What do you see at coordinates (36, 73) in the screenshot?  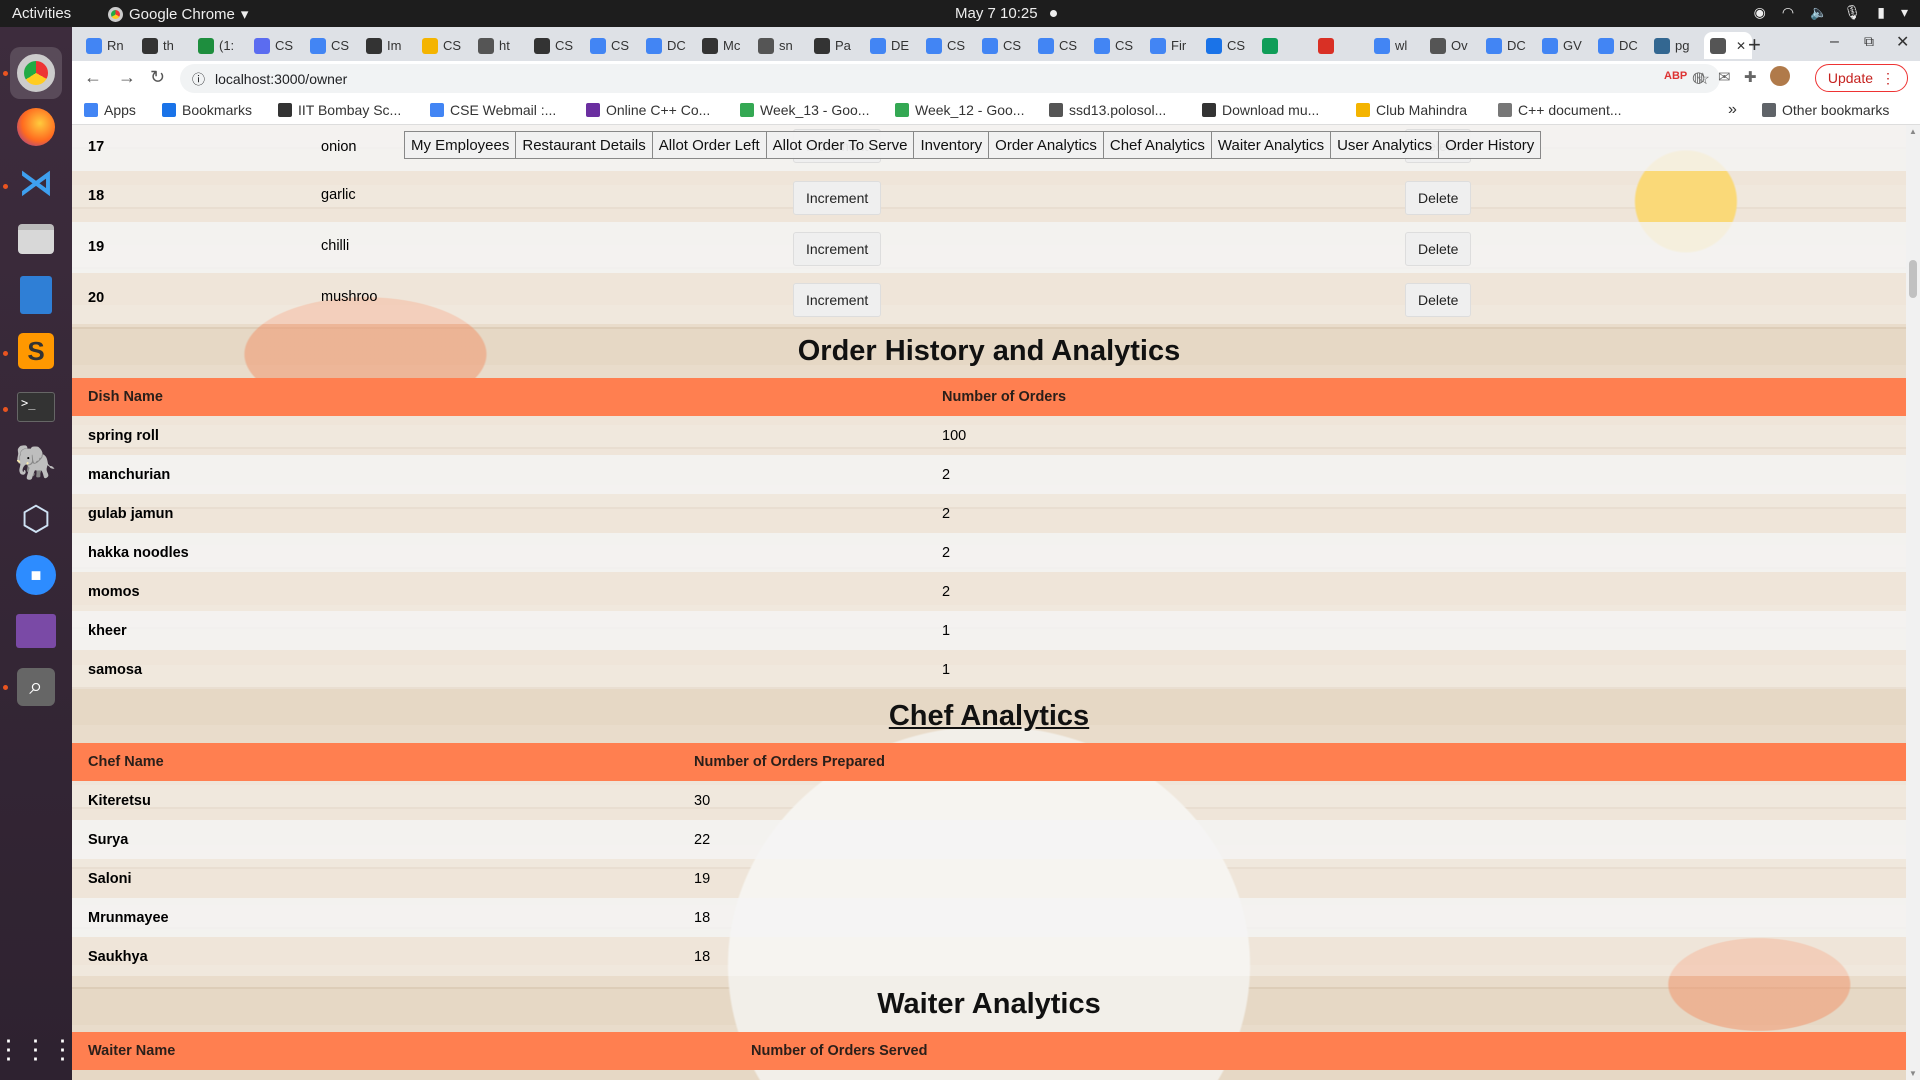 I see `chrome-dock-icon` at bounding box center [36, 73].